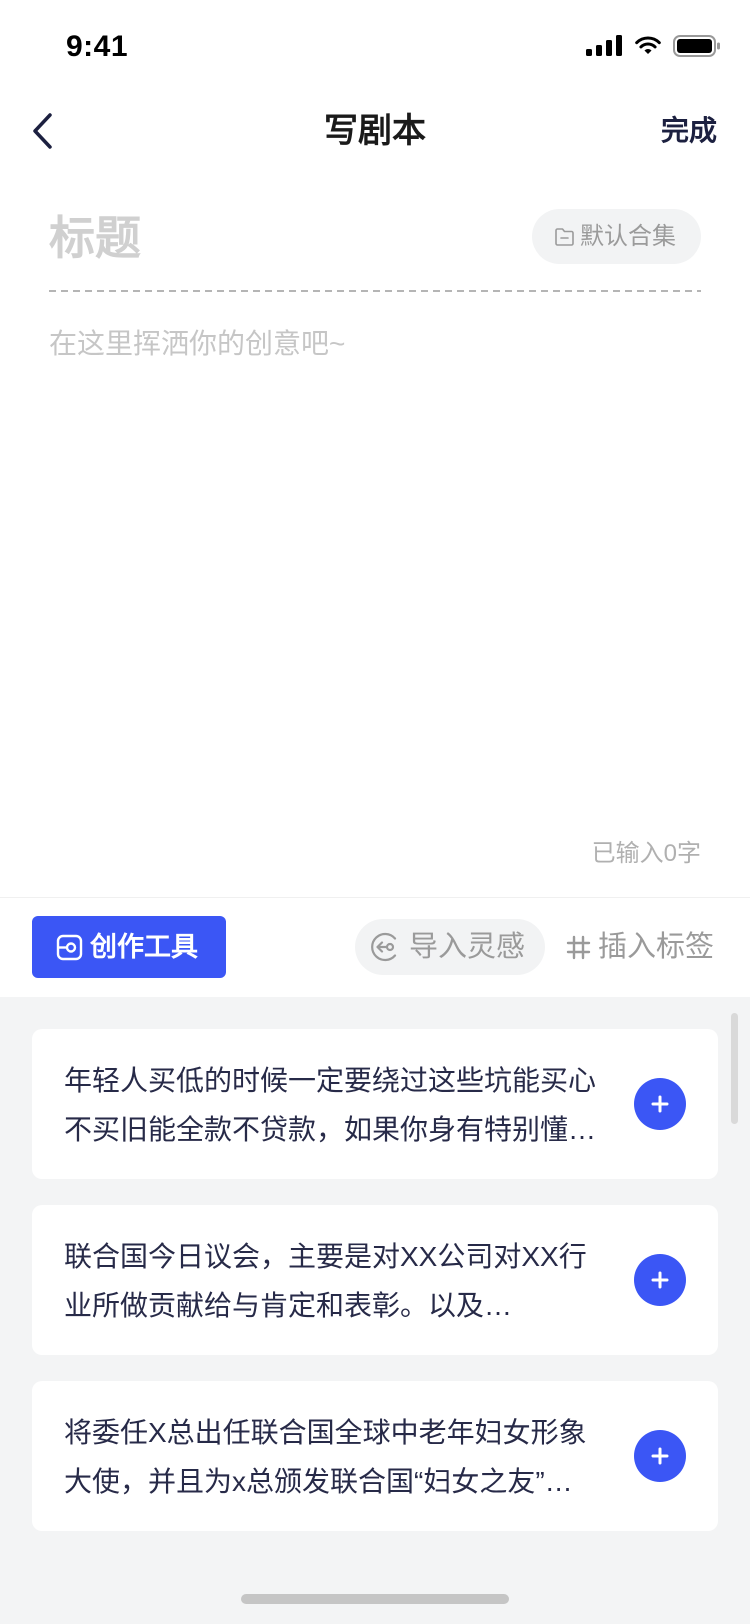 The image size is (750, 1624). I want to click on import-inspiration-button: 导入灵感, so click(450, 947).